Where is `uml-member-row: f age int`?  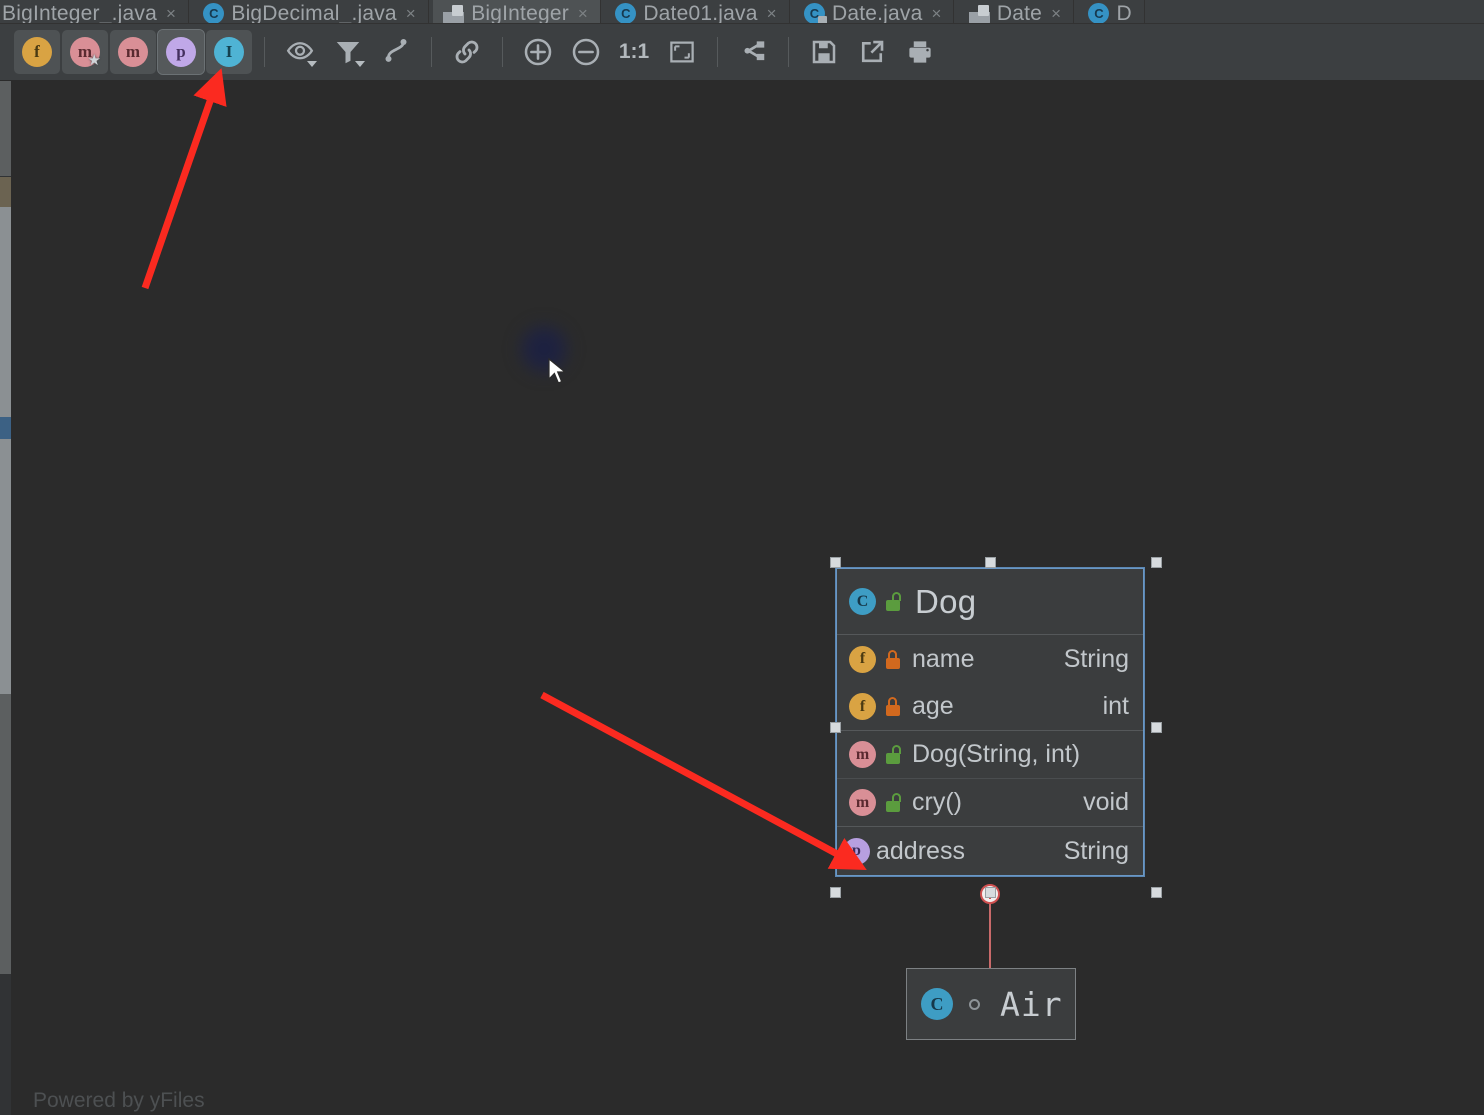 uml-member-row: f age int is located at coordinates (990, 707).